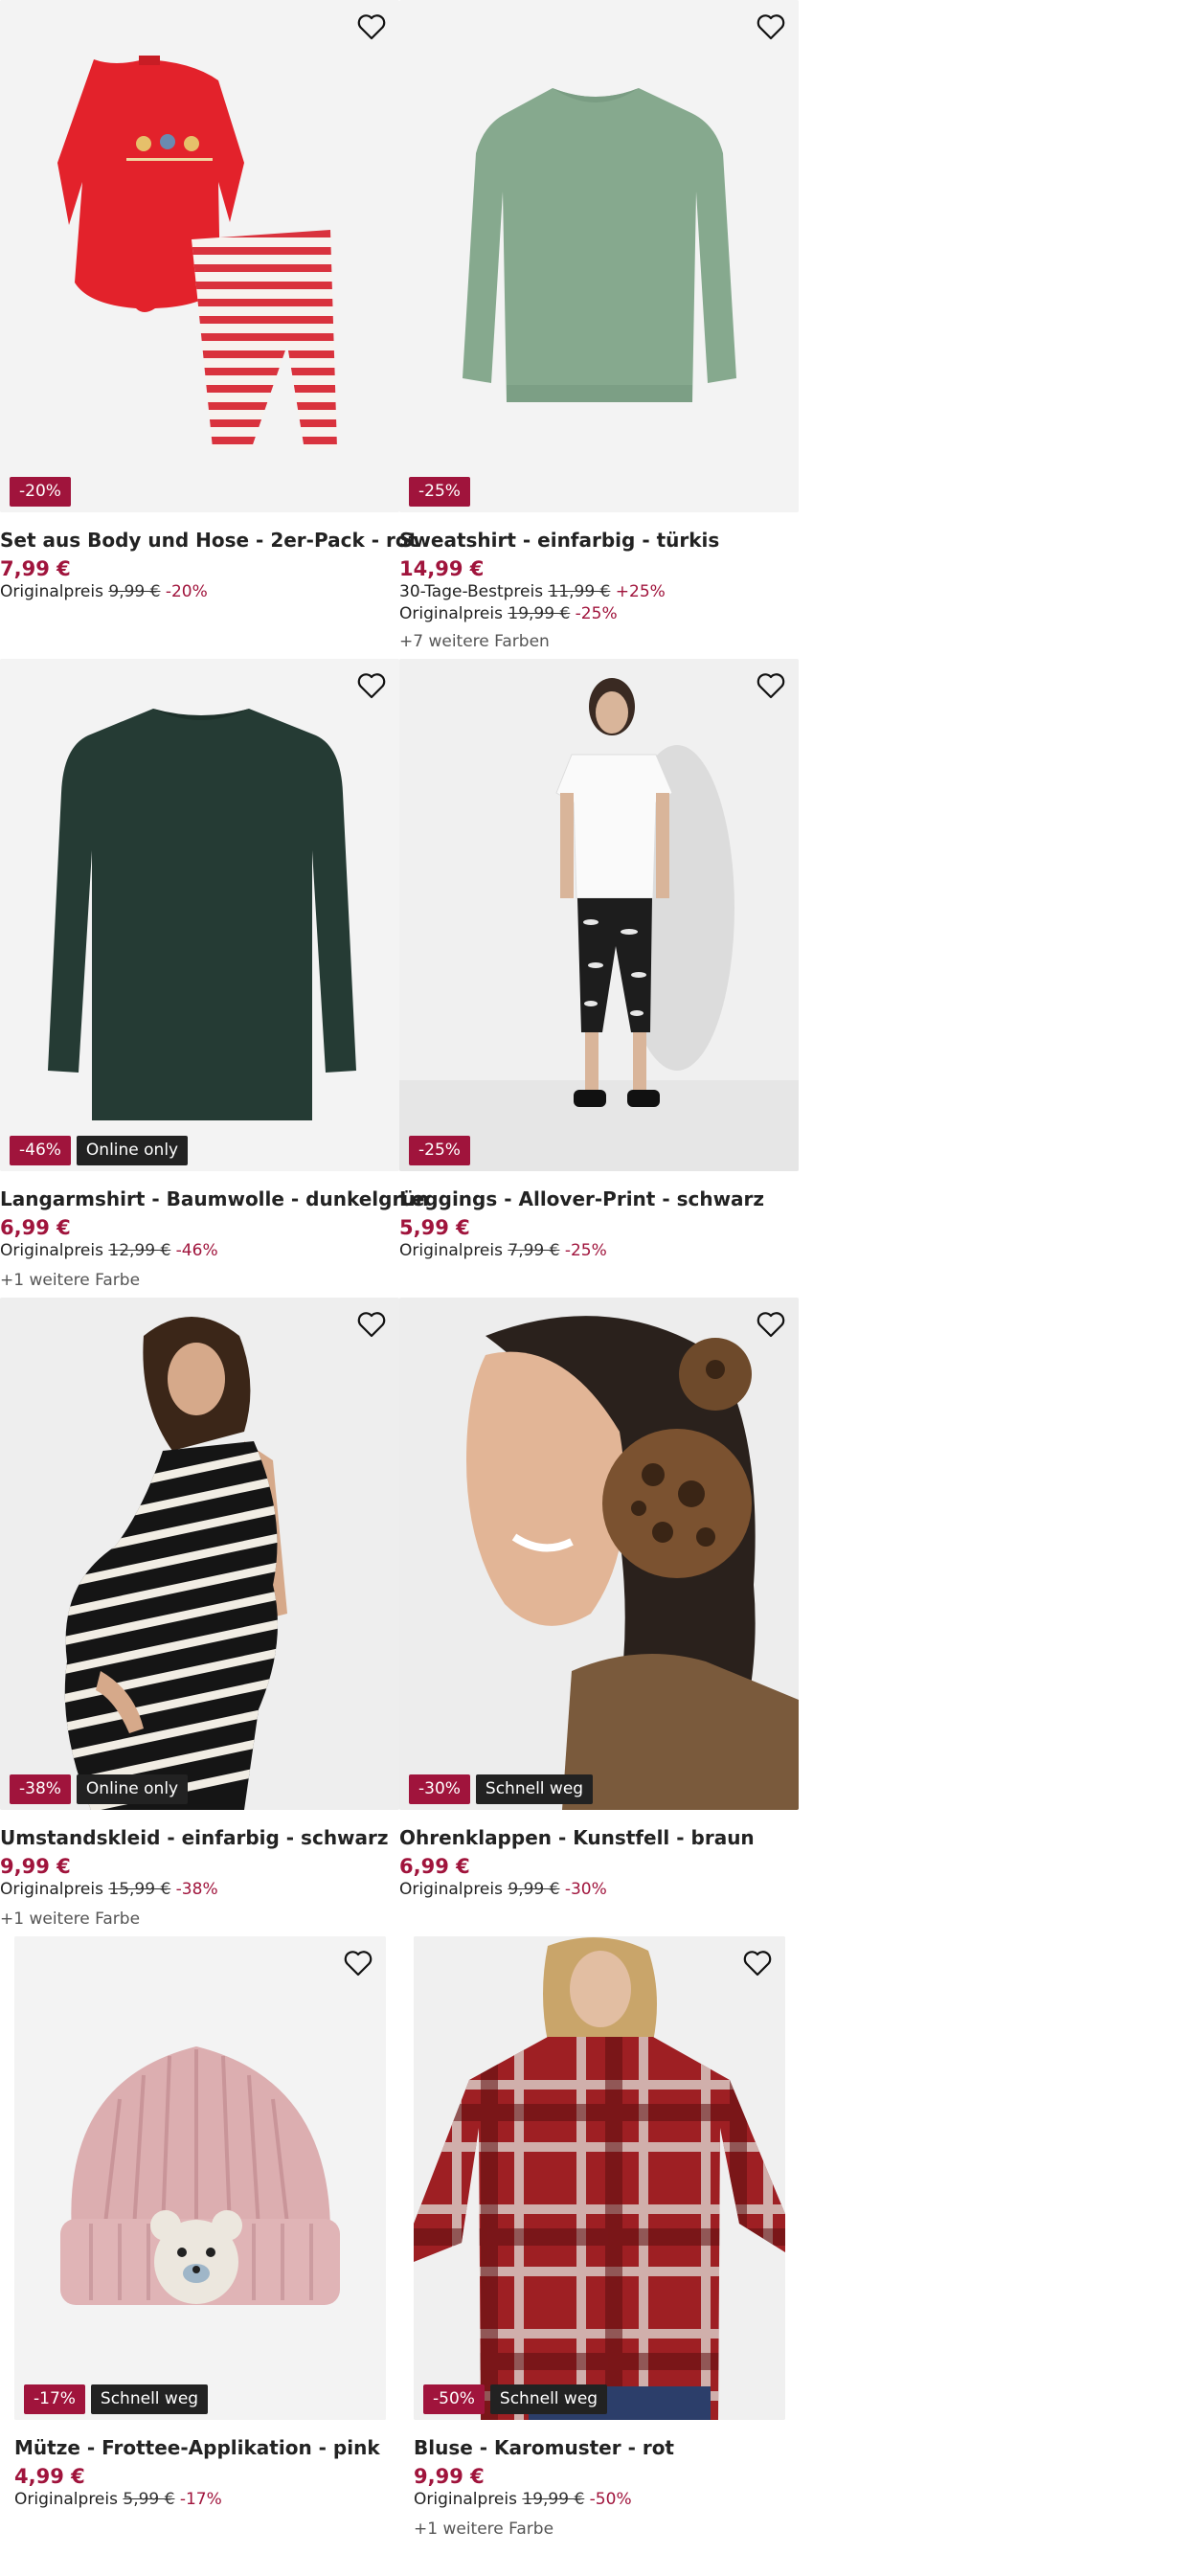 The width and height of the screenshot is (1197, 2576). I want to click on badge-group: -50% Schnell weg, so click(515, 2399).